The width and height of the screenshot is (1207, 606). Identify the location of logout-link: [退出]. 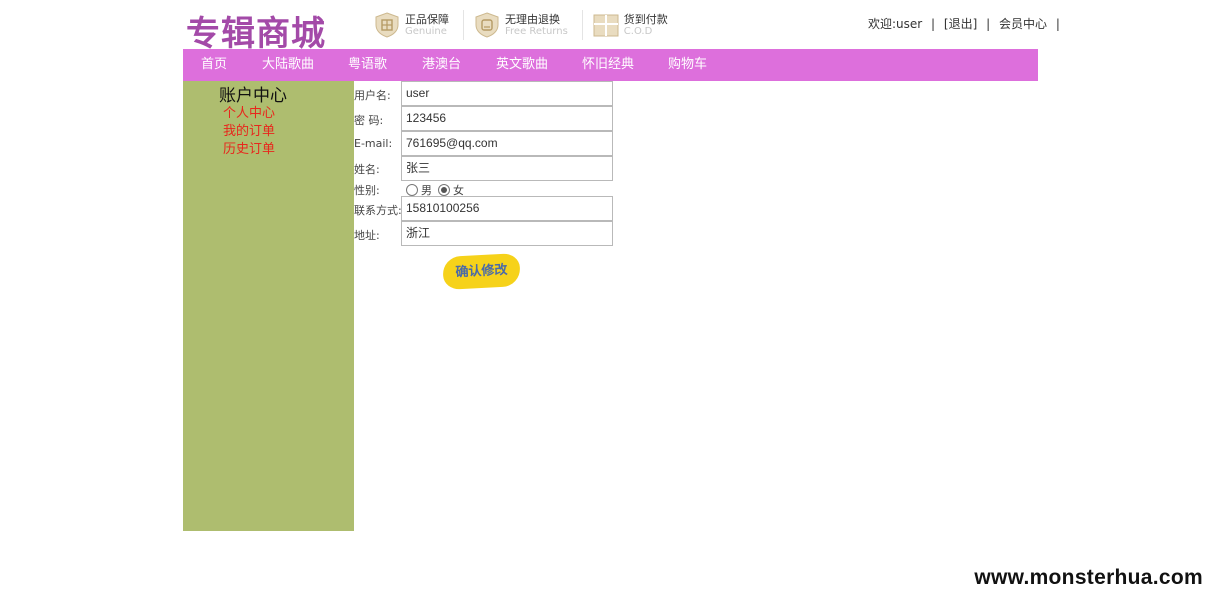
(960, 24).